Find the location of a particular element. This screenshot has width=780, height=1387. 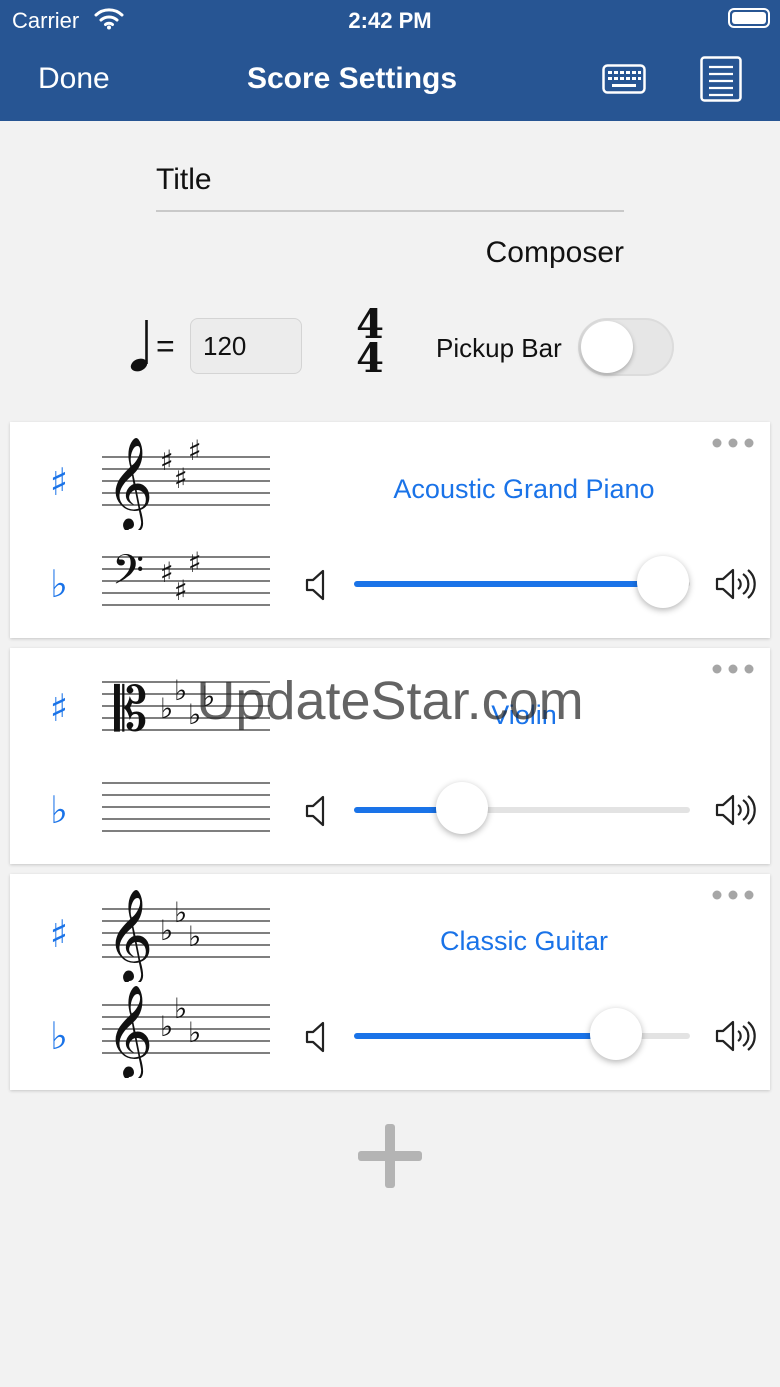

bass-staff: 𝄢 ♯♯♯ is located at coordinates (186, 576).